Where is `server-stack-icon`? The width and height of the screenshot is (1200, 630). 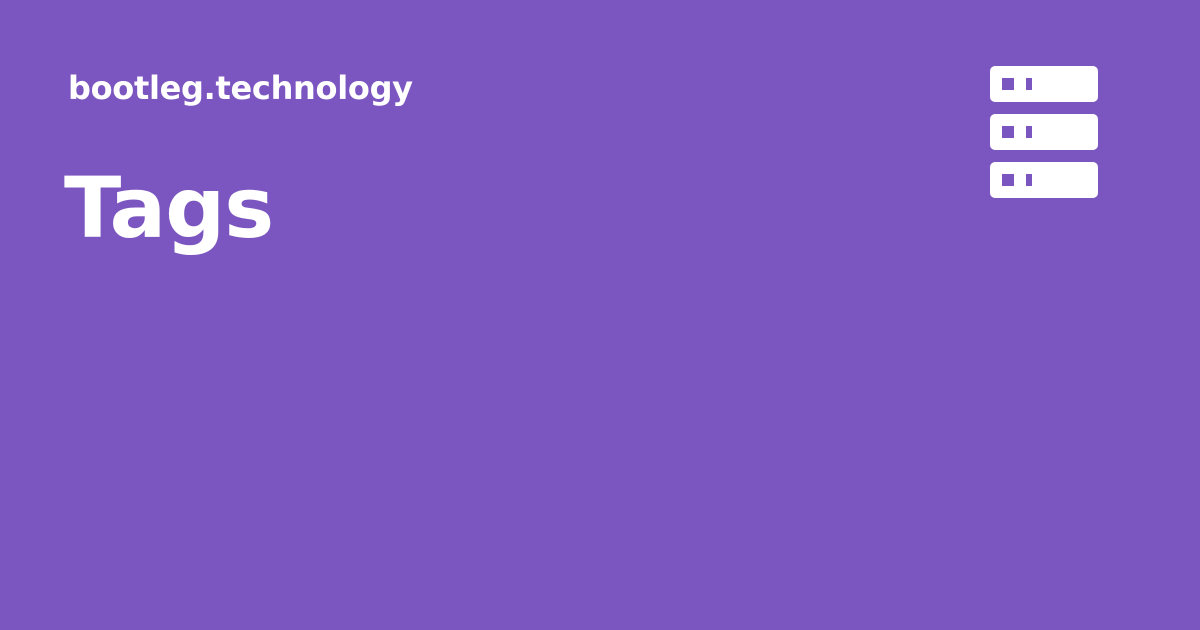
server-stack-icon is located at coordinates (1044, 132).